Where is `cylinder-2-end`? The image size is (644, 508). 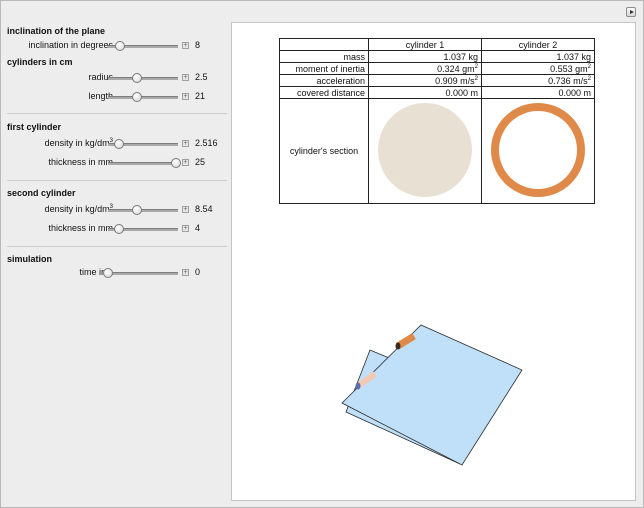 cylinder-2-end is located at coordinates (398, 346).